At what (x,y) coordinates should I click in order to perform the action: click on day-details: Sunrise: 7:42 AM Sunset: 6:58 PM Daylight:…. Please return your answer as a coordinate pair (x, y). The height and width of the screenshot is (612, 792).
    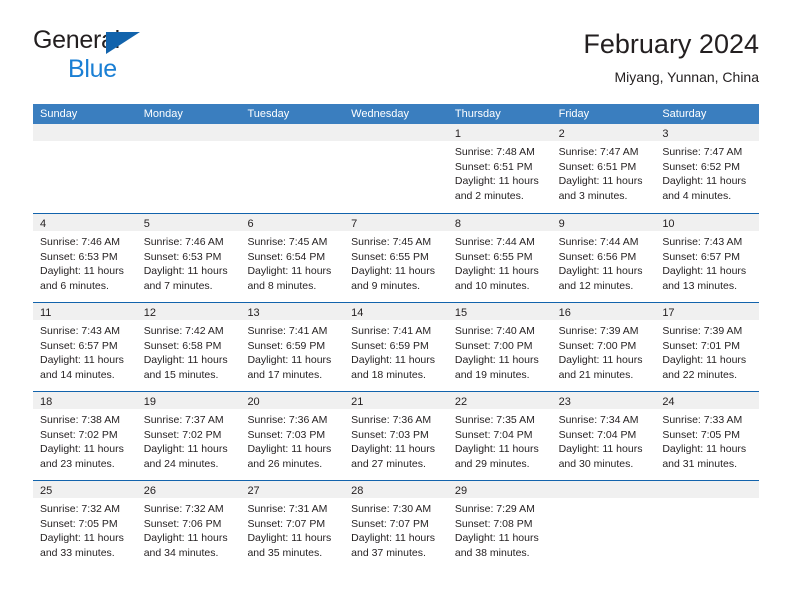
    Looking at the image, I should click on (189, 351).